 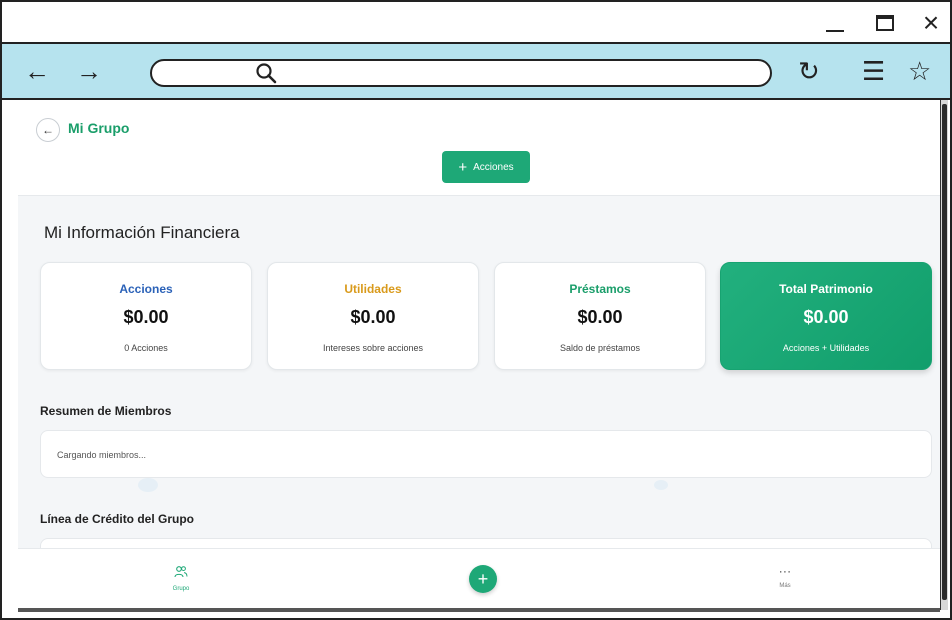 What do you see at coordinates (944, 352) in the screenshot?
I see `scrollbar-thumb` at bounding box center [944, 352].